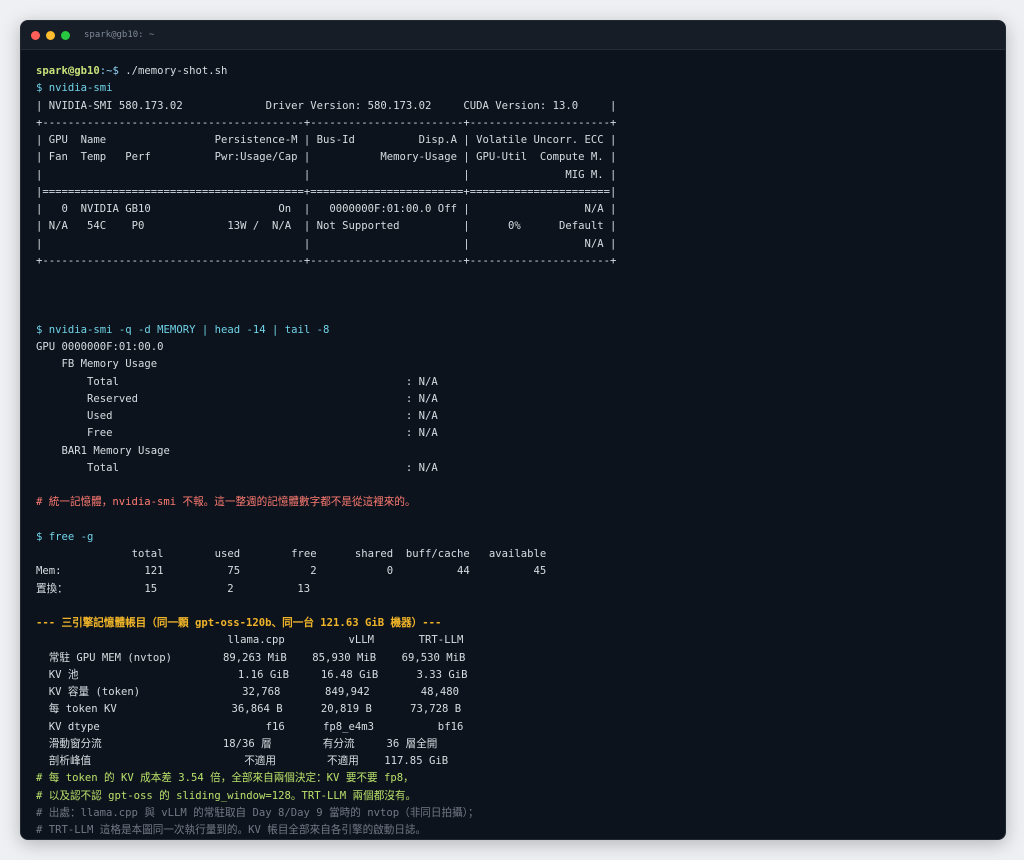 The image size is (1024, 860). What do you see at coordinates (173, 588) in the screenshot?
I see `free-line: 置換： 15 2 13` at bounding box center [173, 588].